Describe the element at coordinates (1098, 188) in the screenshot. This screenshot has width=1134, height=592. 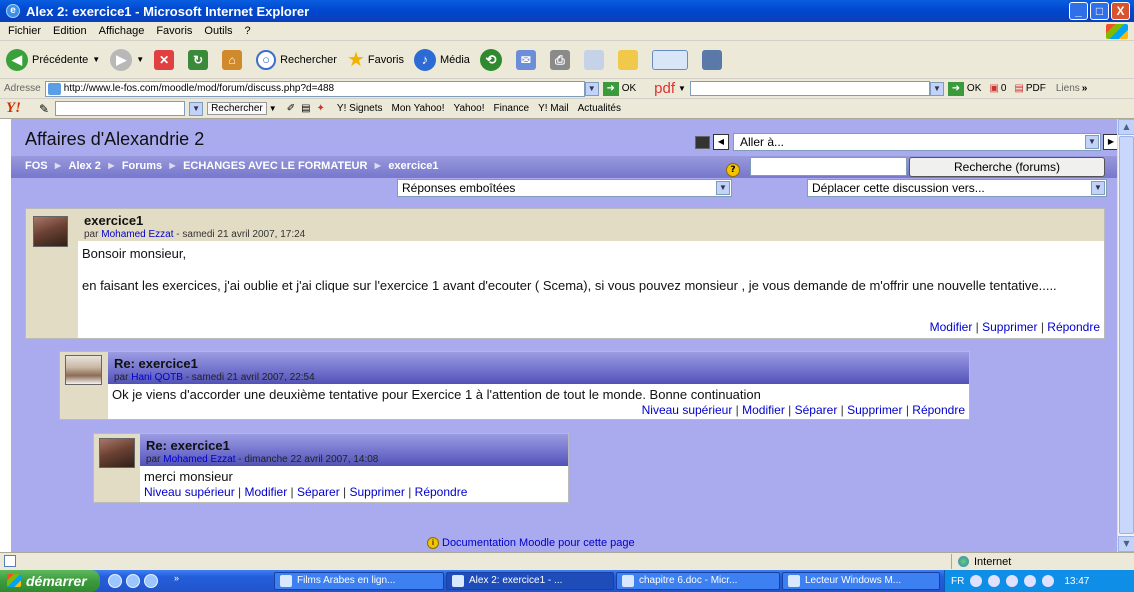
I see `move-discussion-dropdown-icon: ▼` at that location.